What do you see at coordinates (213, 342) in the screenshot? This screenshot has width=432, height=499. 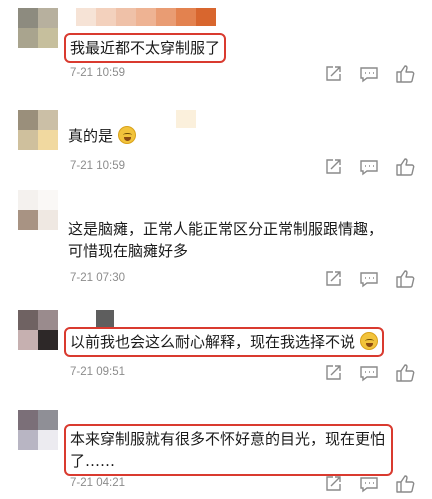 I see `comment-text-content: 以前我也会这么耐心解释，现在我选择不说` at bounding box center [213, 342].